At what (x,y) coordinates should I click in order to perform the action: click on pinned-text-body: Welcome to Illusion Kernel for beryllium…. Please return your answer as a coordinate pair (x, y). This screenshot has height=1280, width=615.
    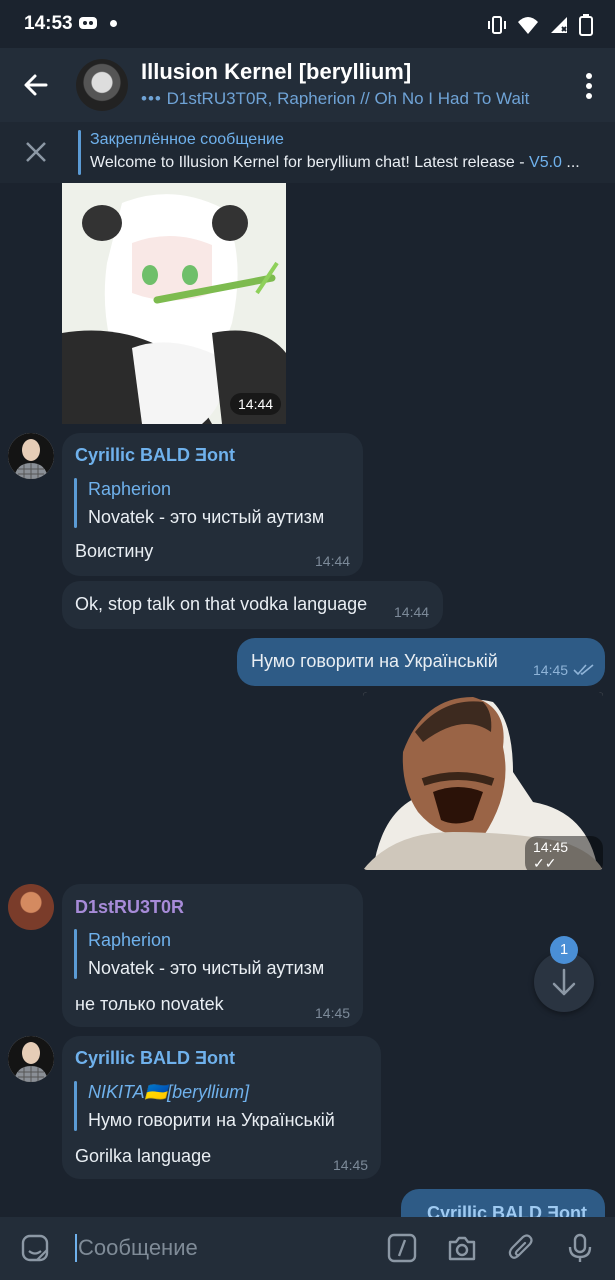
    Looking at the image, I should click on (310, 162).